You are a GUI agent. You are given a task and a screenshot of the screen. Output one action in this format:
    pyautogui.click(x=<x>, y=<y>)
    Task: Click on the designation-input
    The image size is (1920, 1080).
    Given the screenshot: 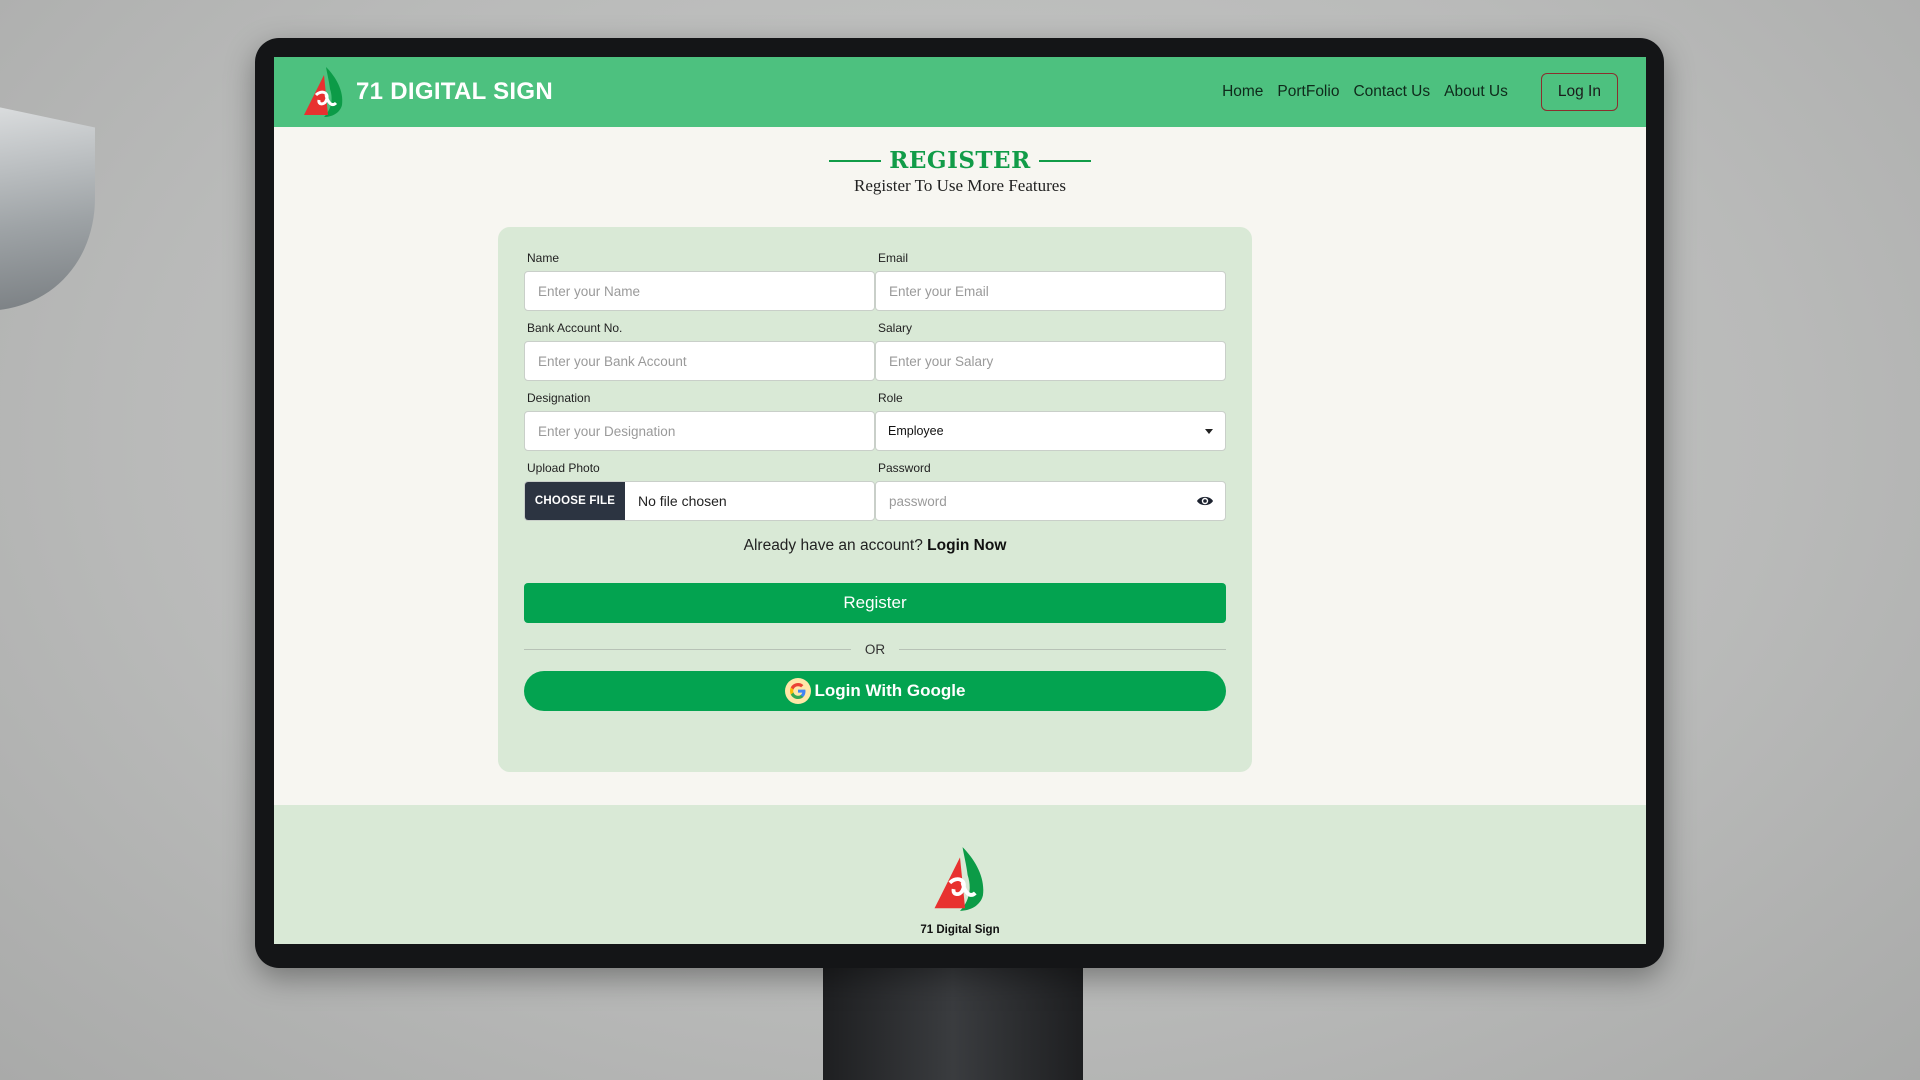 What is the action you would take?
    pyautogui.click(x=699, y=431)
    